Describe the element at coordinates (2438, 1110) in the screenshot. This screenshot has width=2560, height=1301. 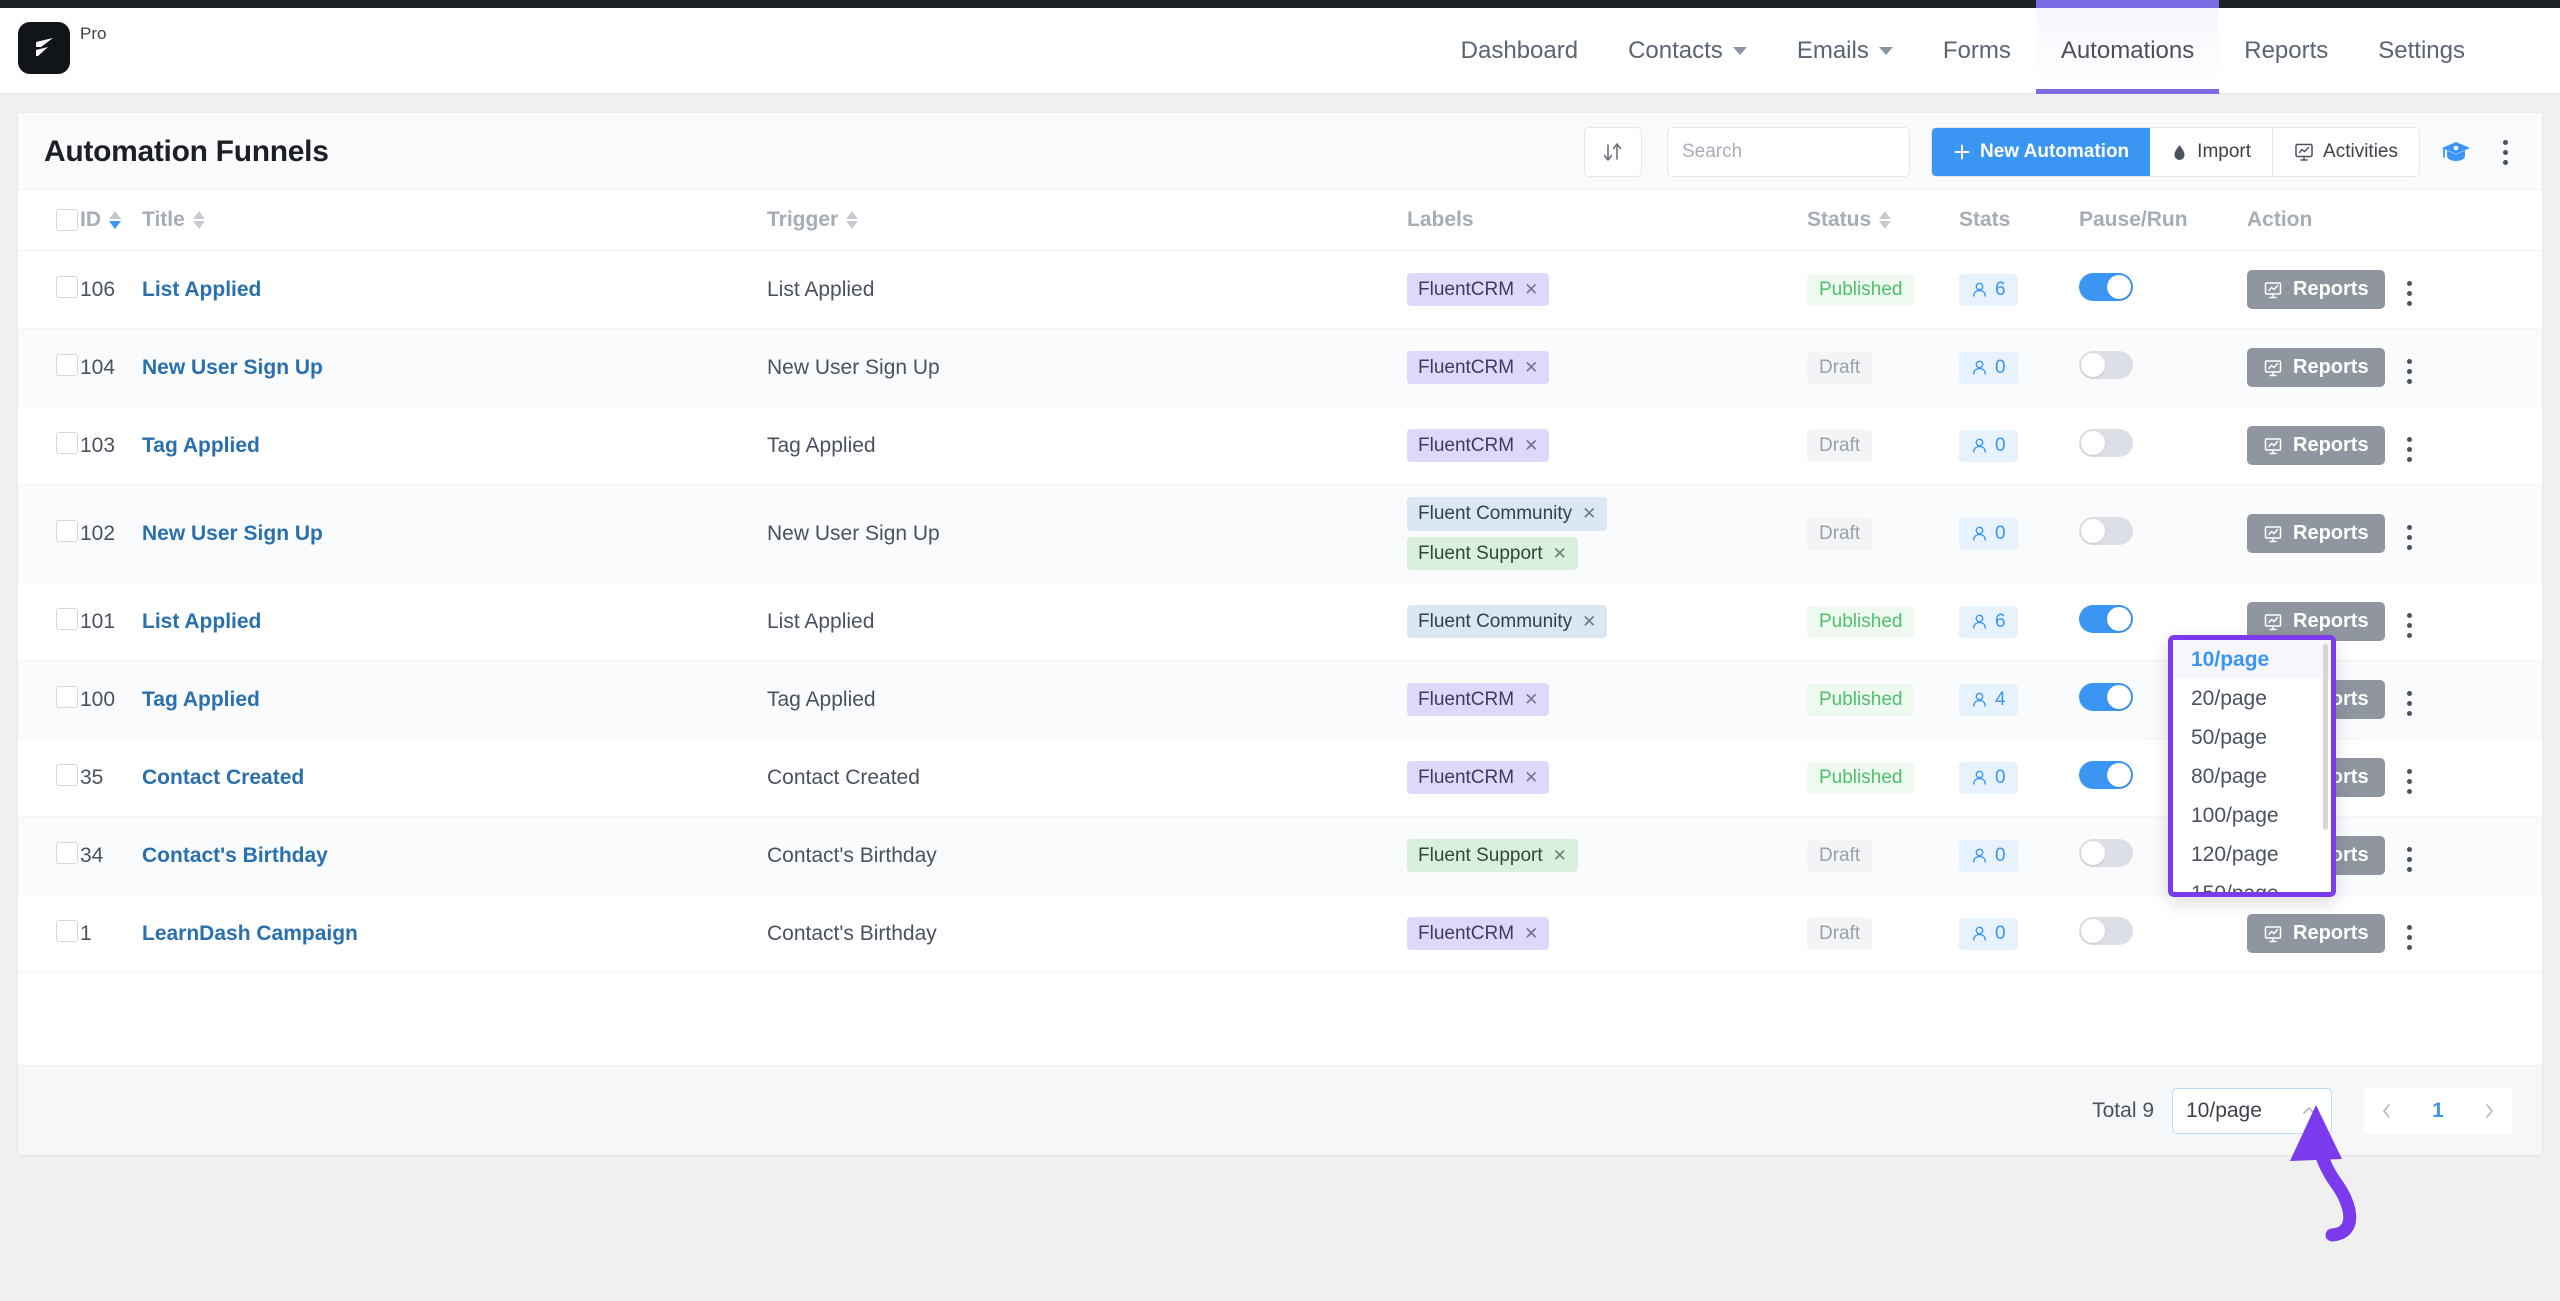
I see `page-number-1: 1` at that location.